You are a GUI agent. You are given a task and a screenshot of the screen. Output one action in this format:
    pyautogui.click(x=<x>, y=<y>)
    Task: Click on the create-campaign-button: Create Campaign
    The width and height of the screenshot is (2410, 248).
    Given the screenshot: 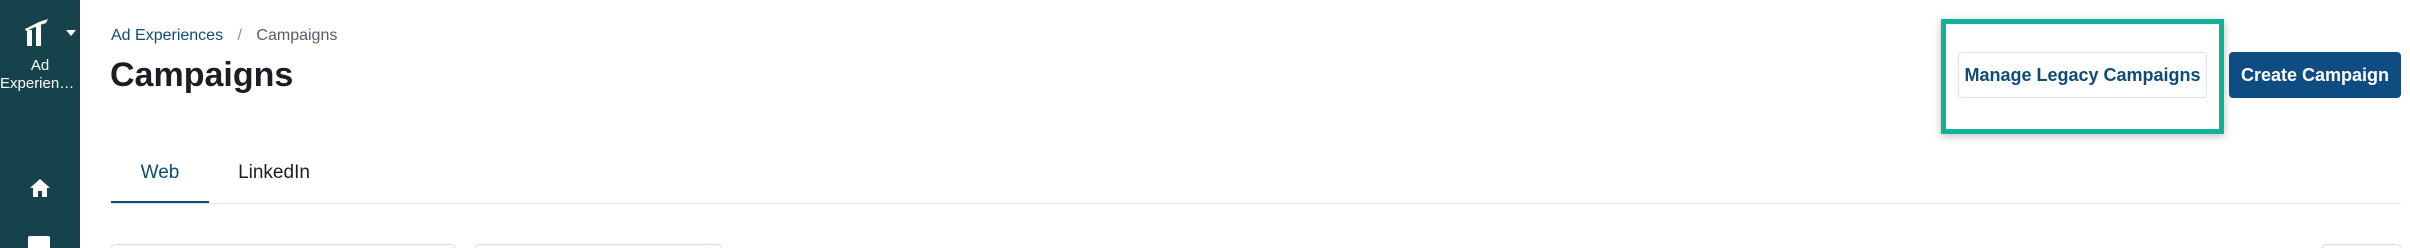 What is the action you would take?
    pyautogui.click(x=2315, y=75)
    